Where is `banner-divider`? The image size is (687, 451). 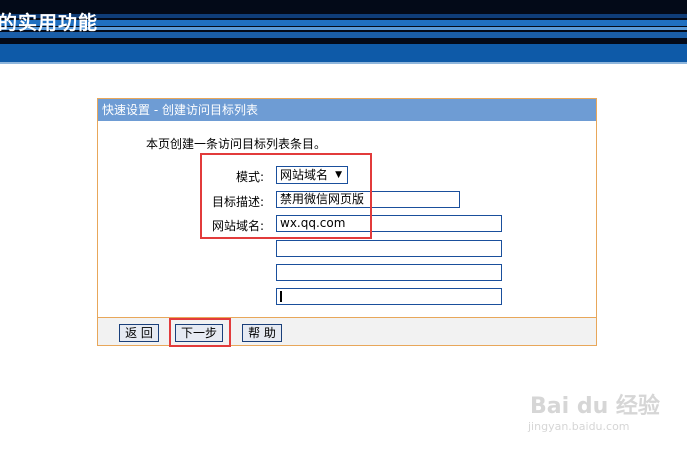 banner-divider is located at coordinates (343, 63).